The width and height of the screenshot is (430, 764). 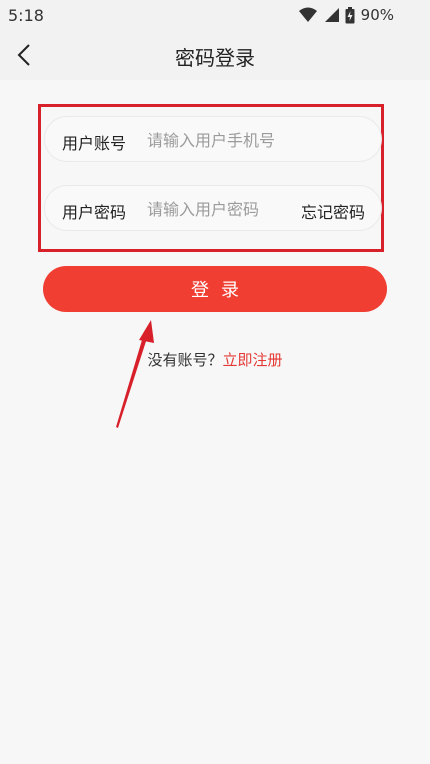 I want to click on password-field: 用户密码 忘记密码, so click(x=213, y=208).